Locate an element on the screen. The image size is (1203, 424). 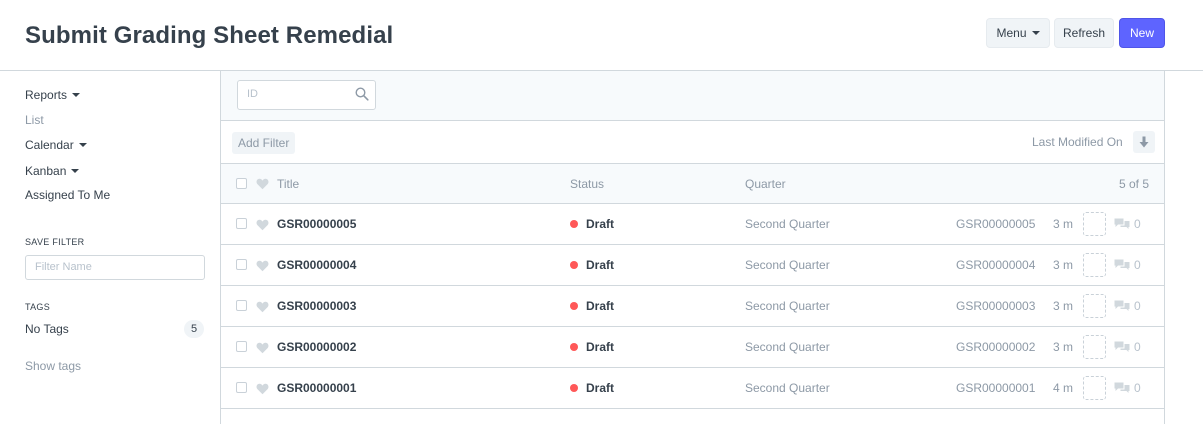
sidebar-item-label: List is located at coordinates (34, 120).